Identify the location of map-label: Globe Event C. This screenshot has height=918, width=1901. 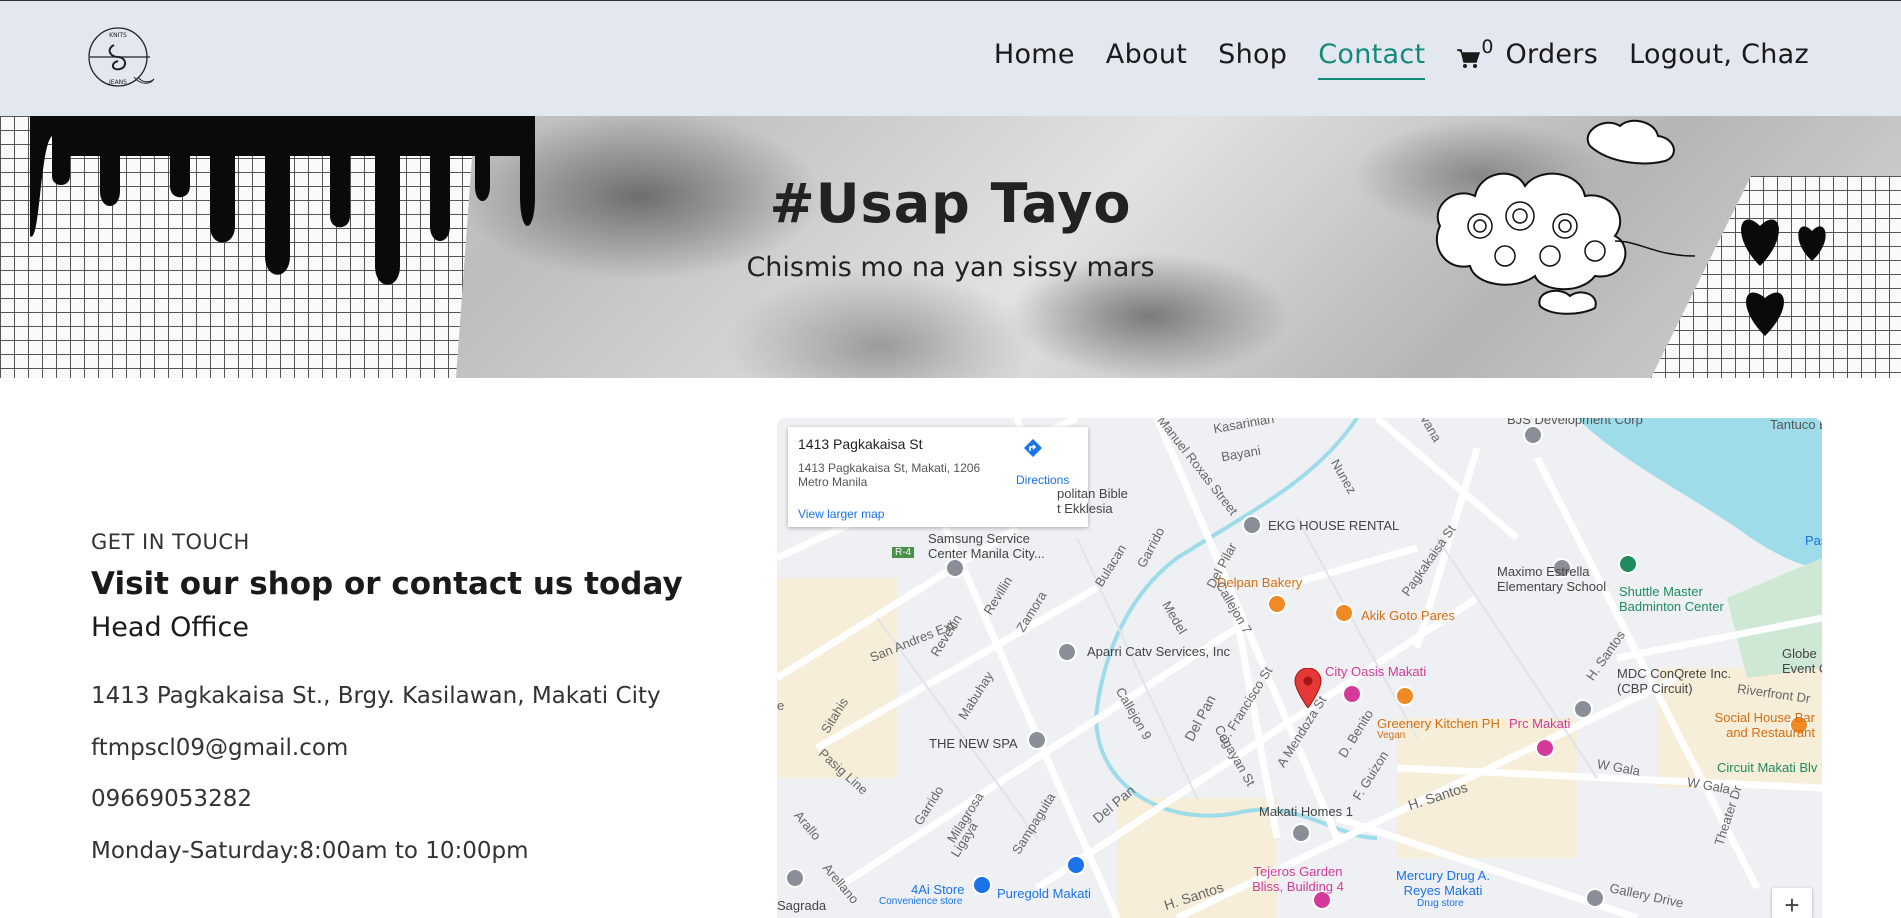
(1802, 661).